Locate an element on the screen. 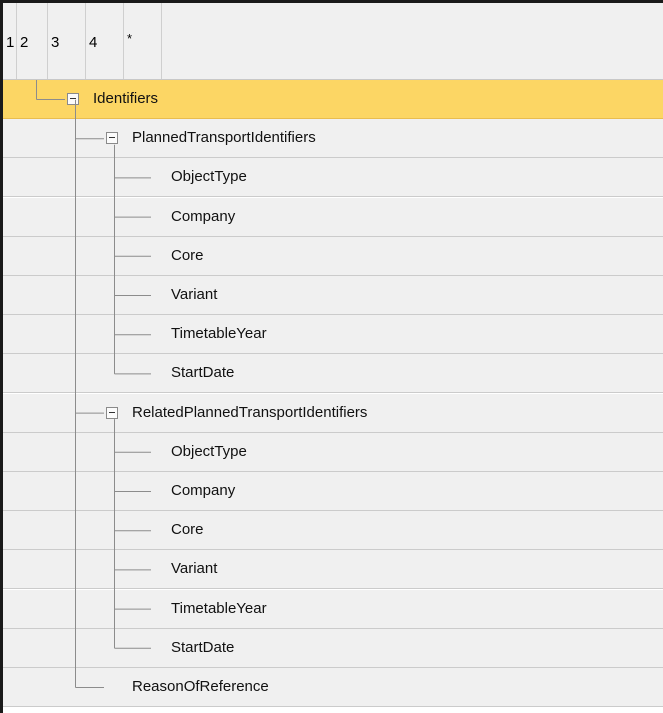 Image resolution: width=663 pixels, height=713 pixels. outline-level-bar: 1 2 3 4 * is located at coordinates (333, 41).